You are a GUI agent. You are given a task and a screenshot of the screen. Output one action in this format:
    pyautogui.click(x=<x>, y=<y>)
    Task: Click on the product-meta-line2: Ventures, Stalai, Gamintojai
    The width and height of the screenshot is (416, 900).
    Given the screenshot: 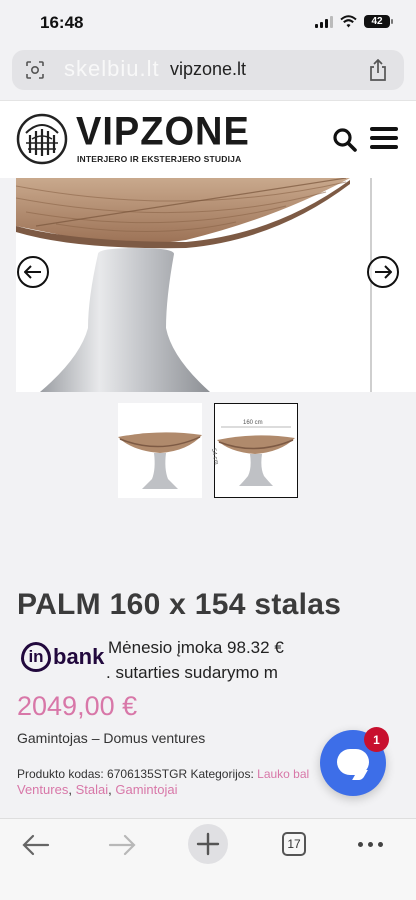 What is the action you would take?
    pyautogui.click(x=97, y=789)
    